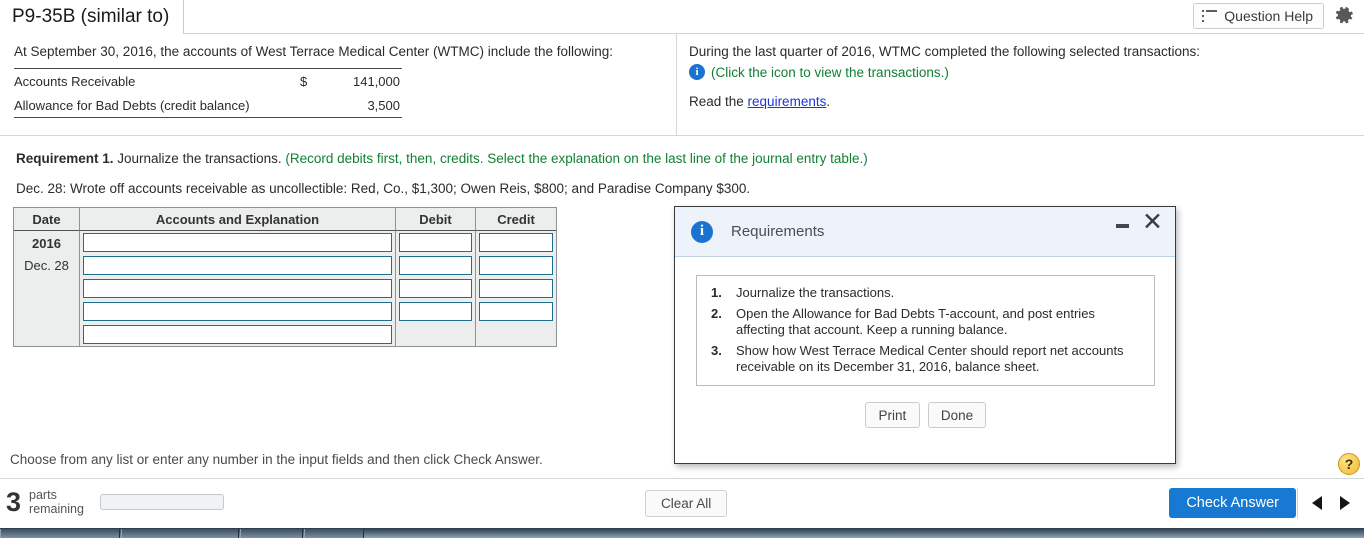 Image resolution: width=1364 pixels, height=538 pixels. I want to click on account-label: Accounts Receivable, so click(157, 80).